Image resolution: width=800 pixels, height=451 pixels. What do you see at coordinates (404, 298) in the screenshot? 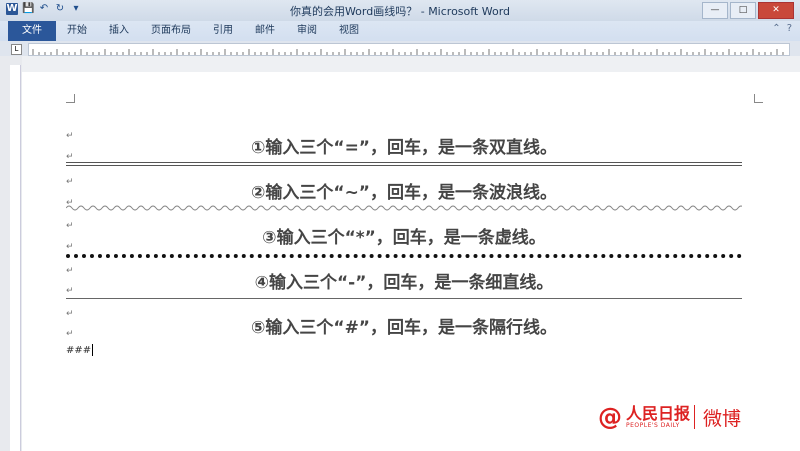
I see `thin-line` at bounding box center [404, 298].